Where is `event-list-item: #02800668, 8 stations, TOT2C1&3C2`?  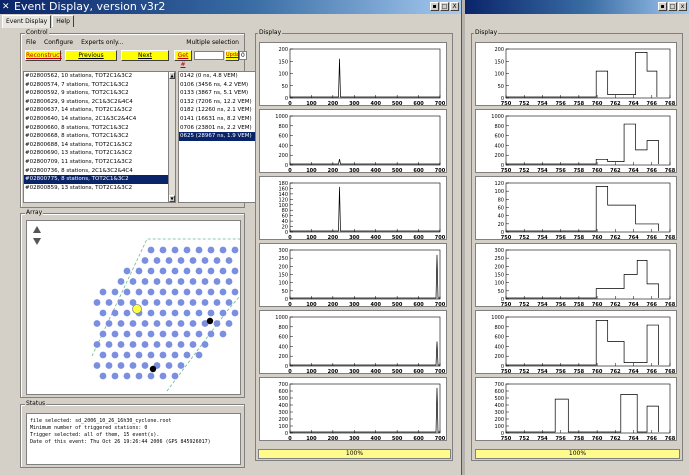
event-list-item: #02800668, 8 stations, TOT2C1&3C2 is located at coordinates (99, 136).